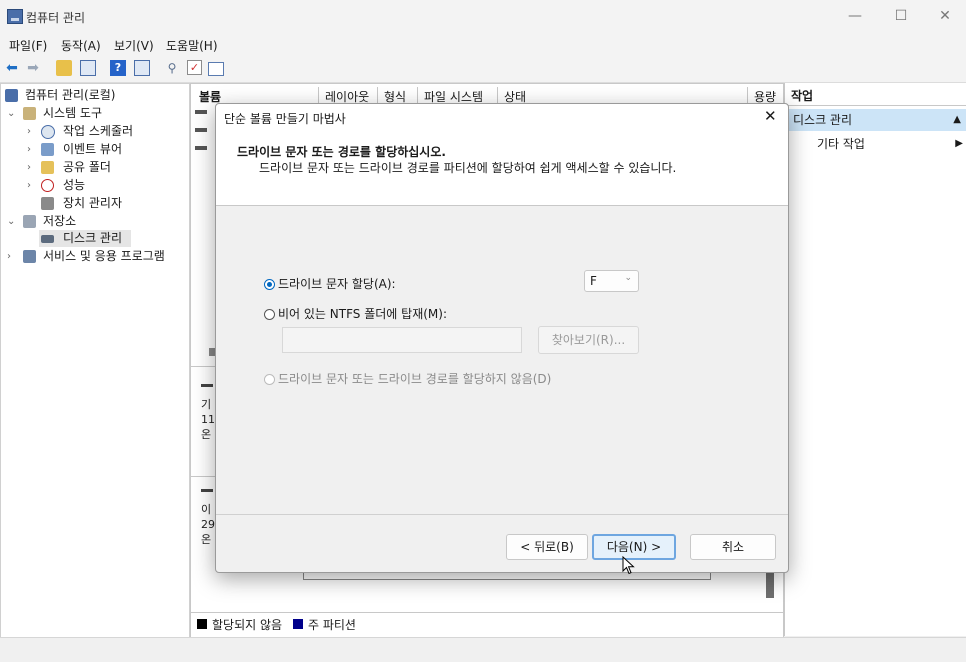 The height and width of the screenshot is (662, 966). What do you see at coordinates (56, 18) in the screenshot?
I see `window-title: 컴퓨터 관리` at bounding box center [56, 18].